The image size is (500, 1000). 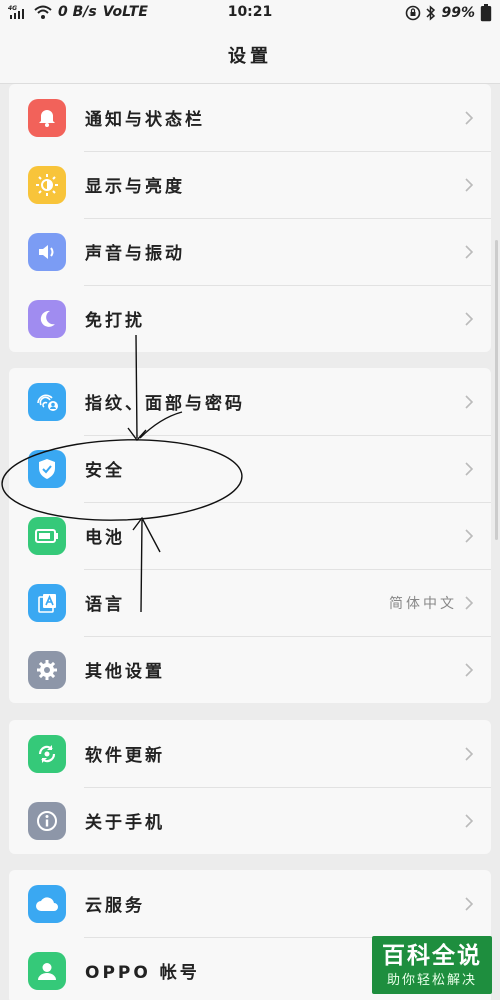 I want to click on row-other-settings: 其他设置, so click(x=250, y=669).